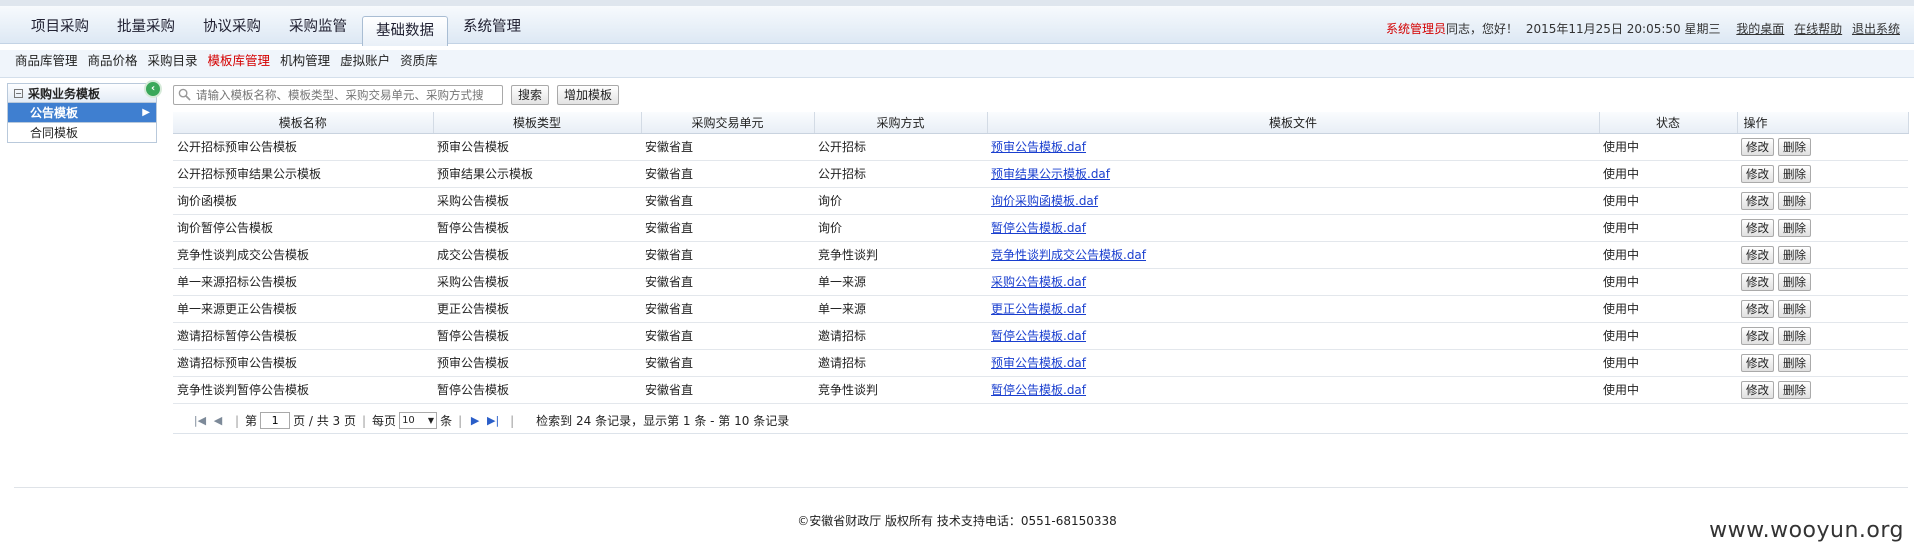  What do you see at coordinates (239, 63) in the screenshot?
I see `sub-nav-template-library: 模板库管理` at bounding box center [239, 63].